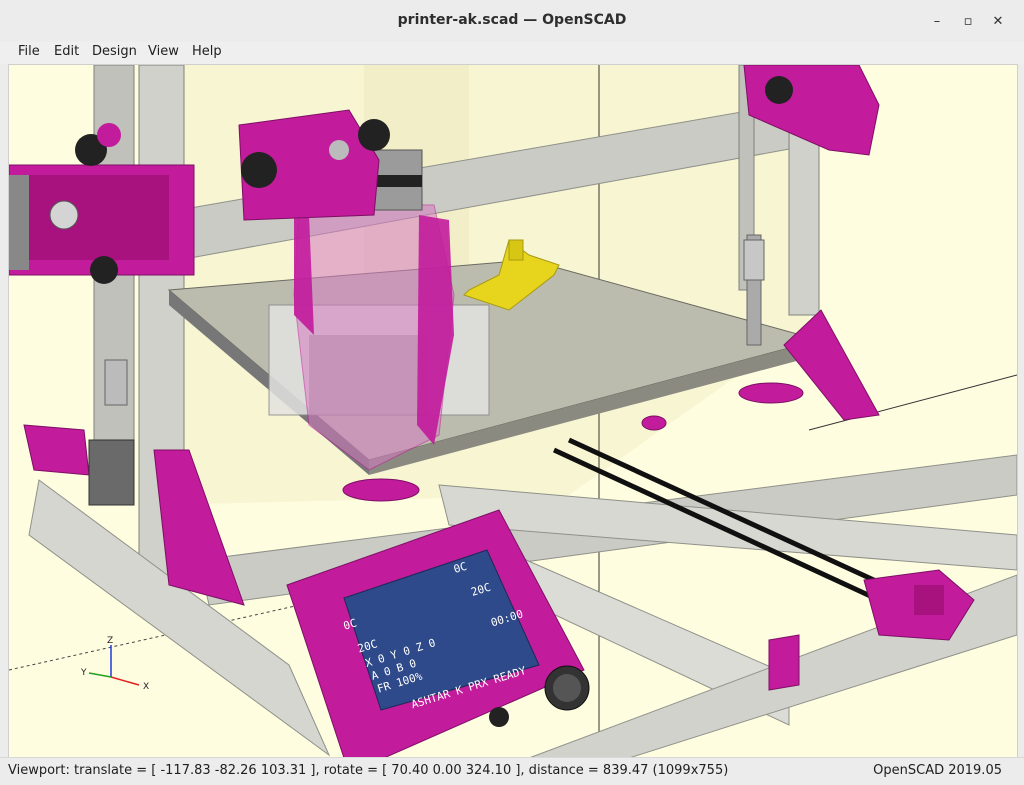 This screenshot has width=1024, height=785. I want to click on menu-edit: Edit, so click(66, 51).